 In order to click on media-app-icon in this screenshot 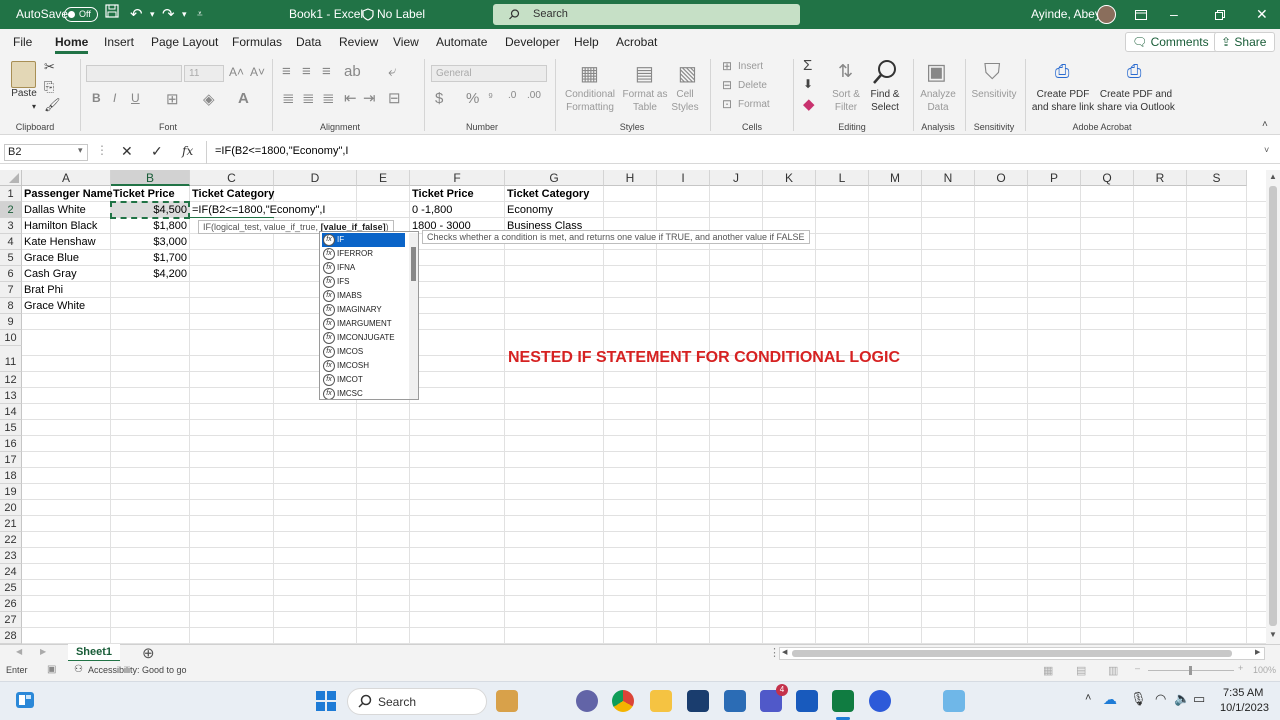, I will do `click(698, 701)`.